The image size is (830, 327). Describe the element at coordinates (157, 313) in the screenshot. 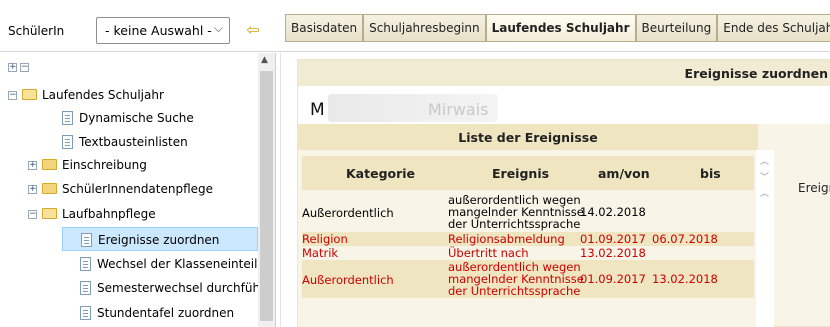

I see `tree-item-stundentafel-zuordnen: Stundentafel zuordnen` at that location.